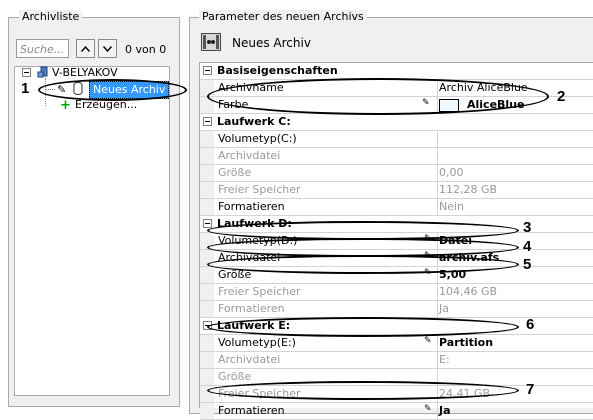  I want to click on callout-1: 1, so click(25, 88).